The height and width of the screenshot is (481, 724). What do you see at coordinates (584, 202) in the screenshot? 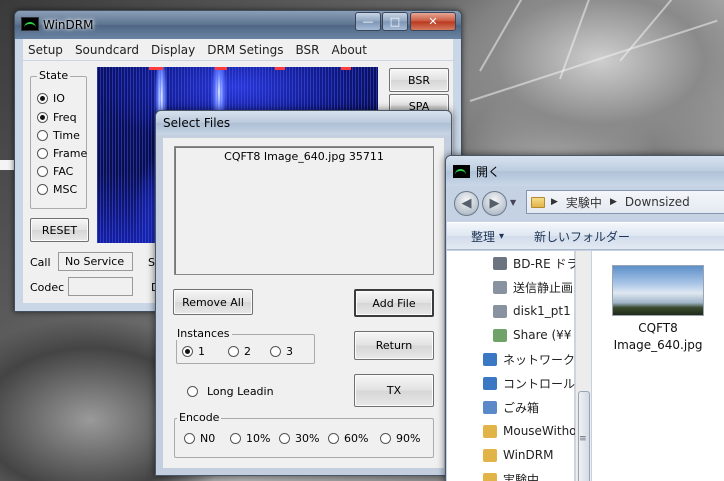
I see `breadcrumb-item-jikkenchu: 実験中` at bounding box center [584, 202].